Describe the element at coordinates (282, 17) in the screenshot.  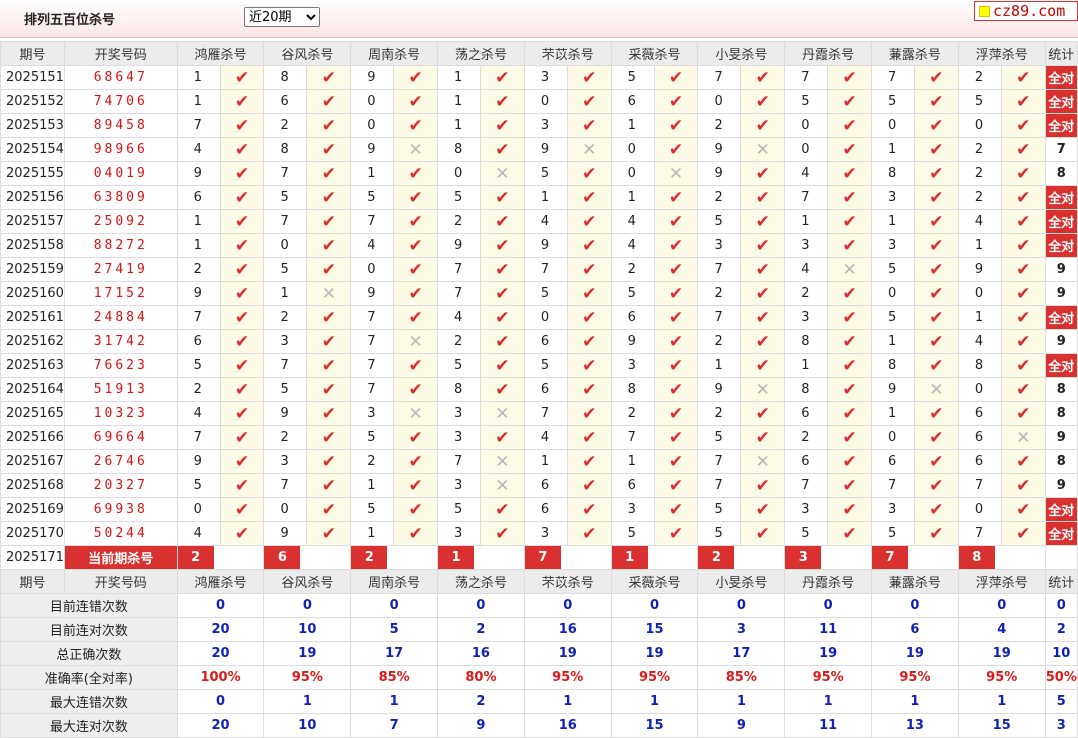
I see `period-range-select: 近20期` at that location.